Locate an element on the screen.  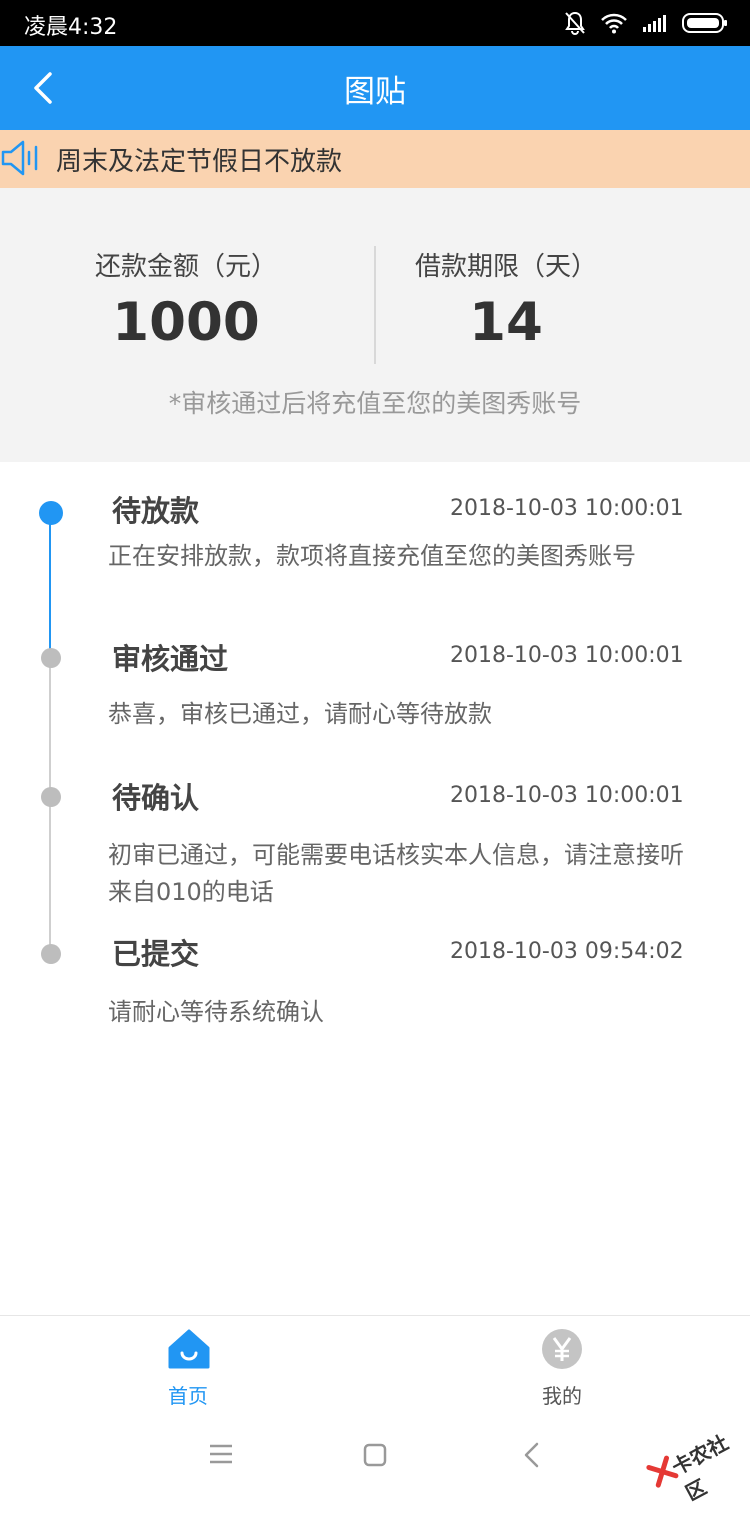
term-value: 14 is located at coordinates (506, 322).